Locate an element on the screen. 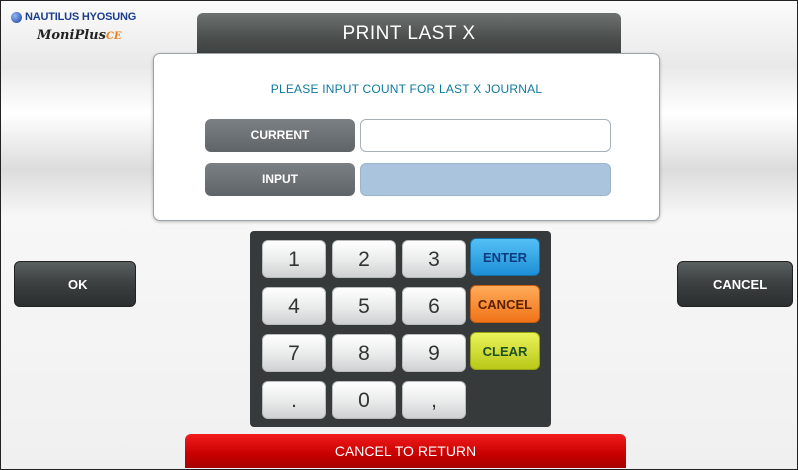 Image resolution: width=798 pixels, height=470 pixels. key-9: 9 is located at coordinates (434, 353).